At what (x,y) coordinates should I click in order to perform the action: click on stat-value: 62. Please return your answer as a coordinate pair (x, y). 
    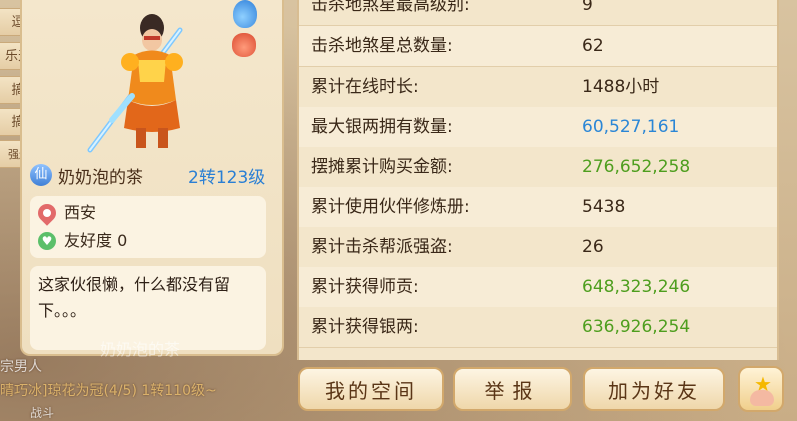
    Looking at the image, I should click on (593, 46).